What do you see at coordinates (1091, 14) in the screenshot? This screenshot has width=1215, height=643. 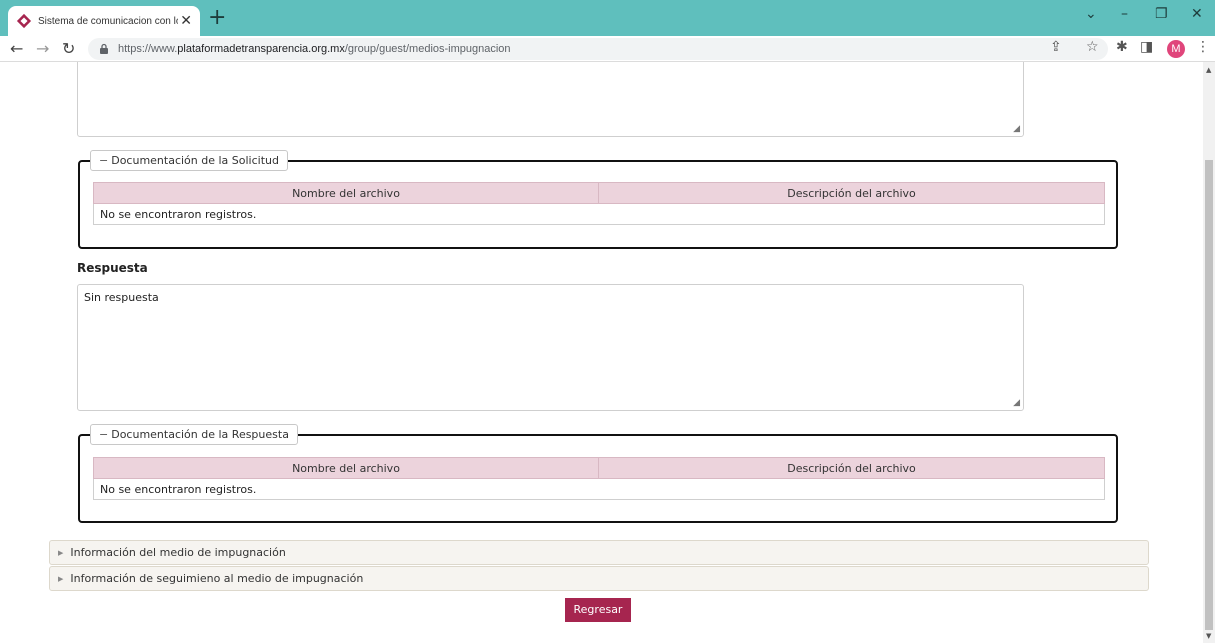 I see `tab-search-icon: ⌄` at bounding box center [1091, 14].